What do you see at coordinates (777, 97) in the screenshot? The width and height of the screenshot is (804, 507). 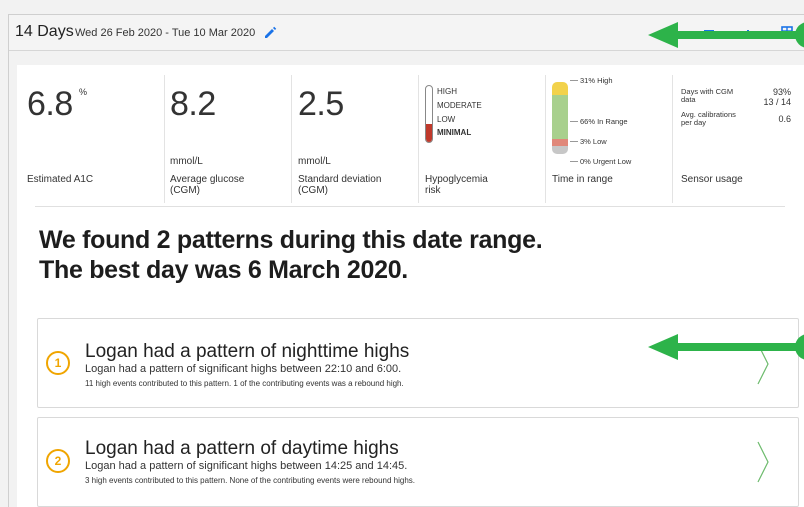 I see `sensor-days-value: 93% 13 / 14` at bounding box center [777, 97].